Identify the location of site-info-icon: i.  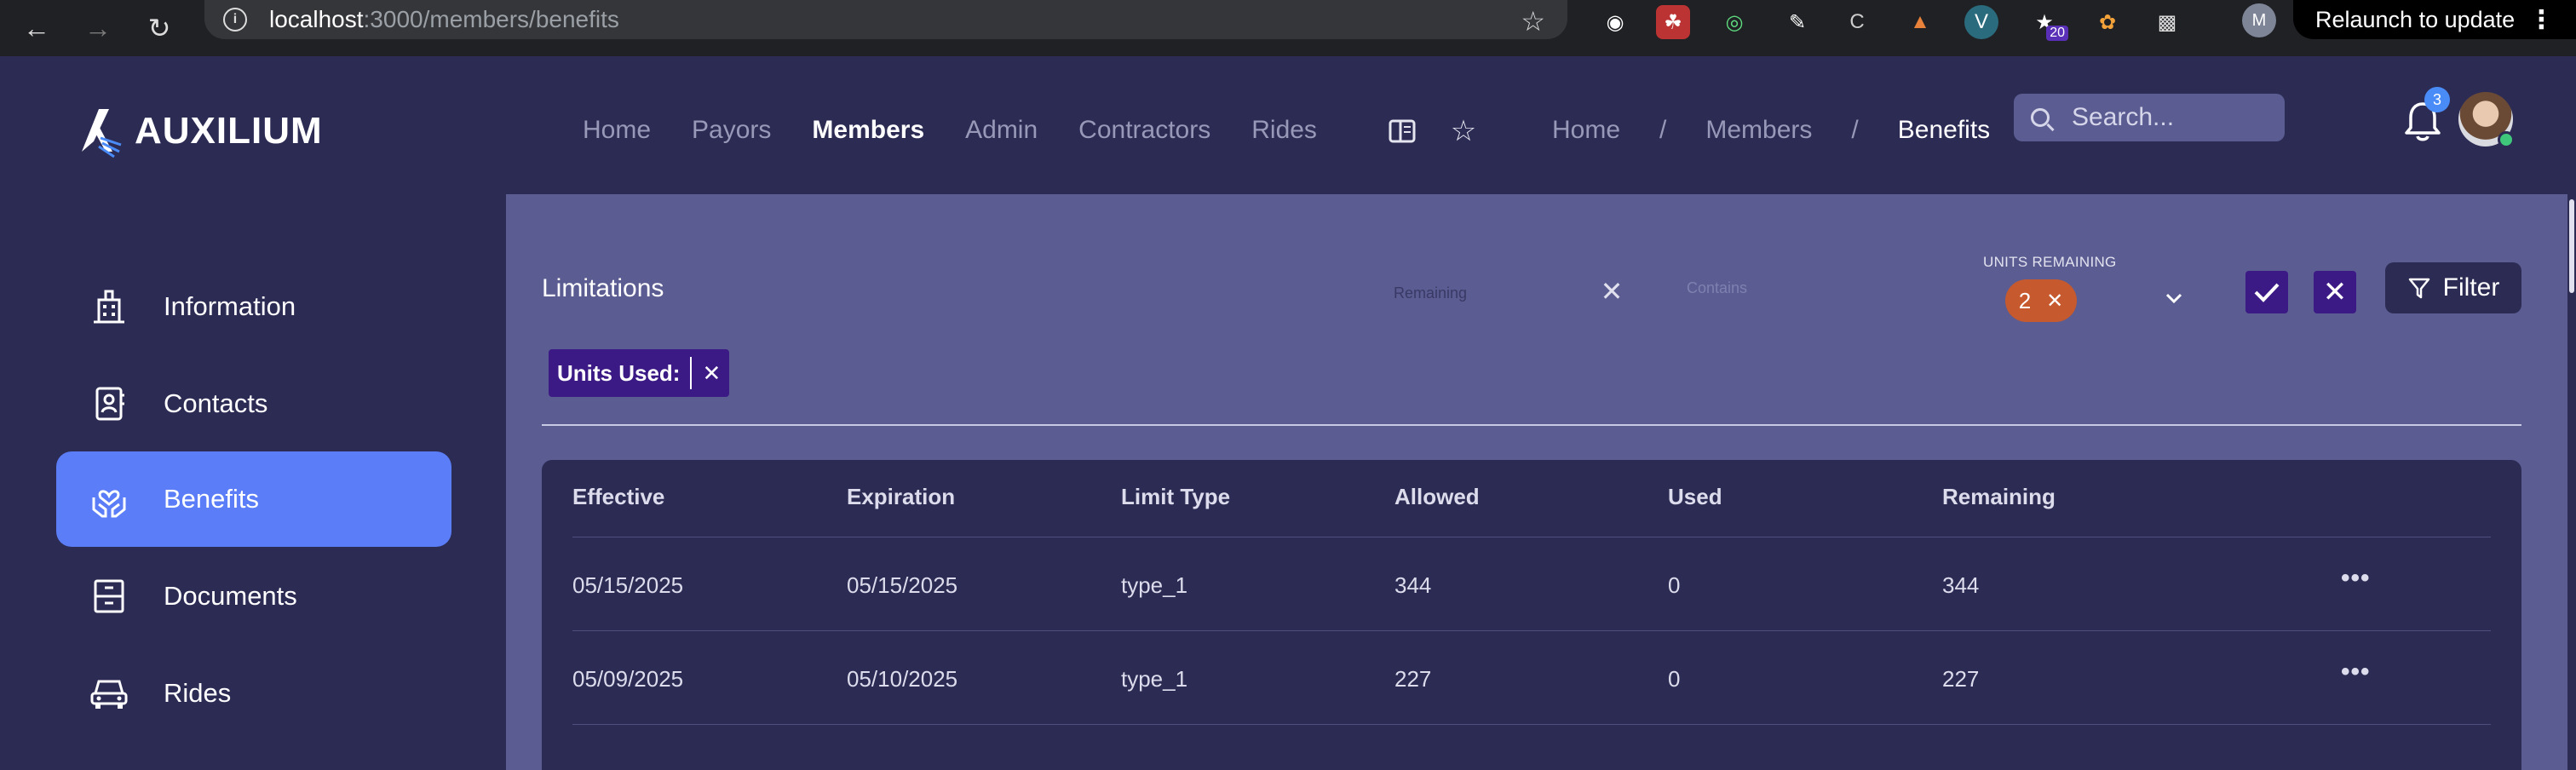
(235, 20).